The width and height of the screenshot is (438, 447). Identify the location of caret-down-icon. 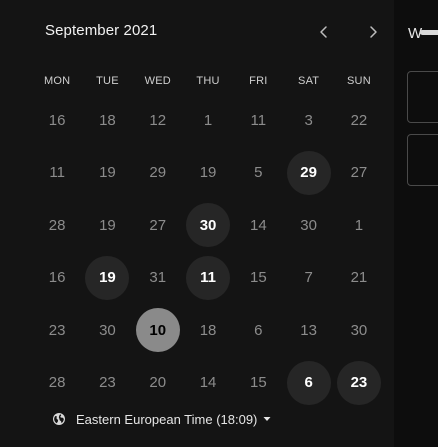
(267, 419).